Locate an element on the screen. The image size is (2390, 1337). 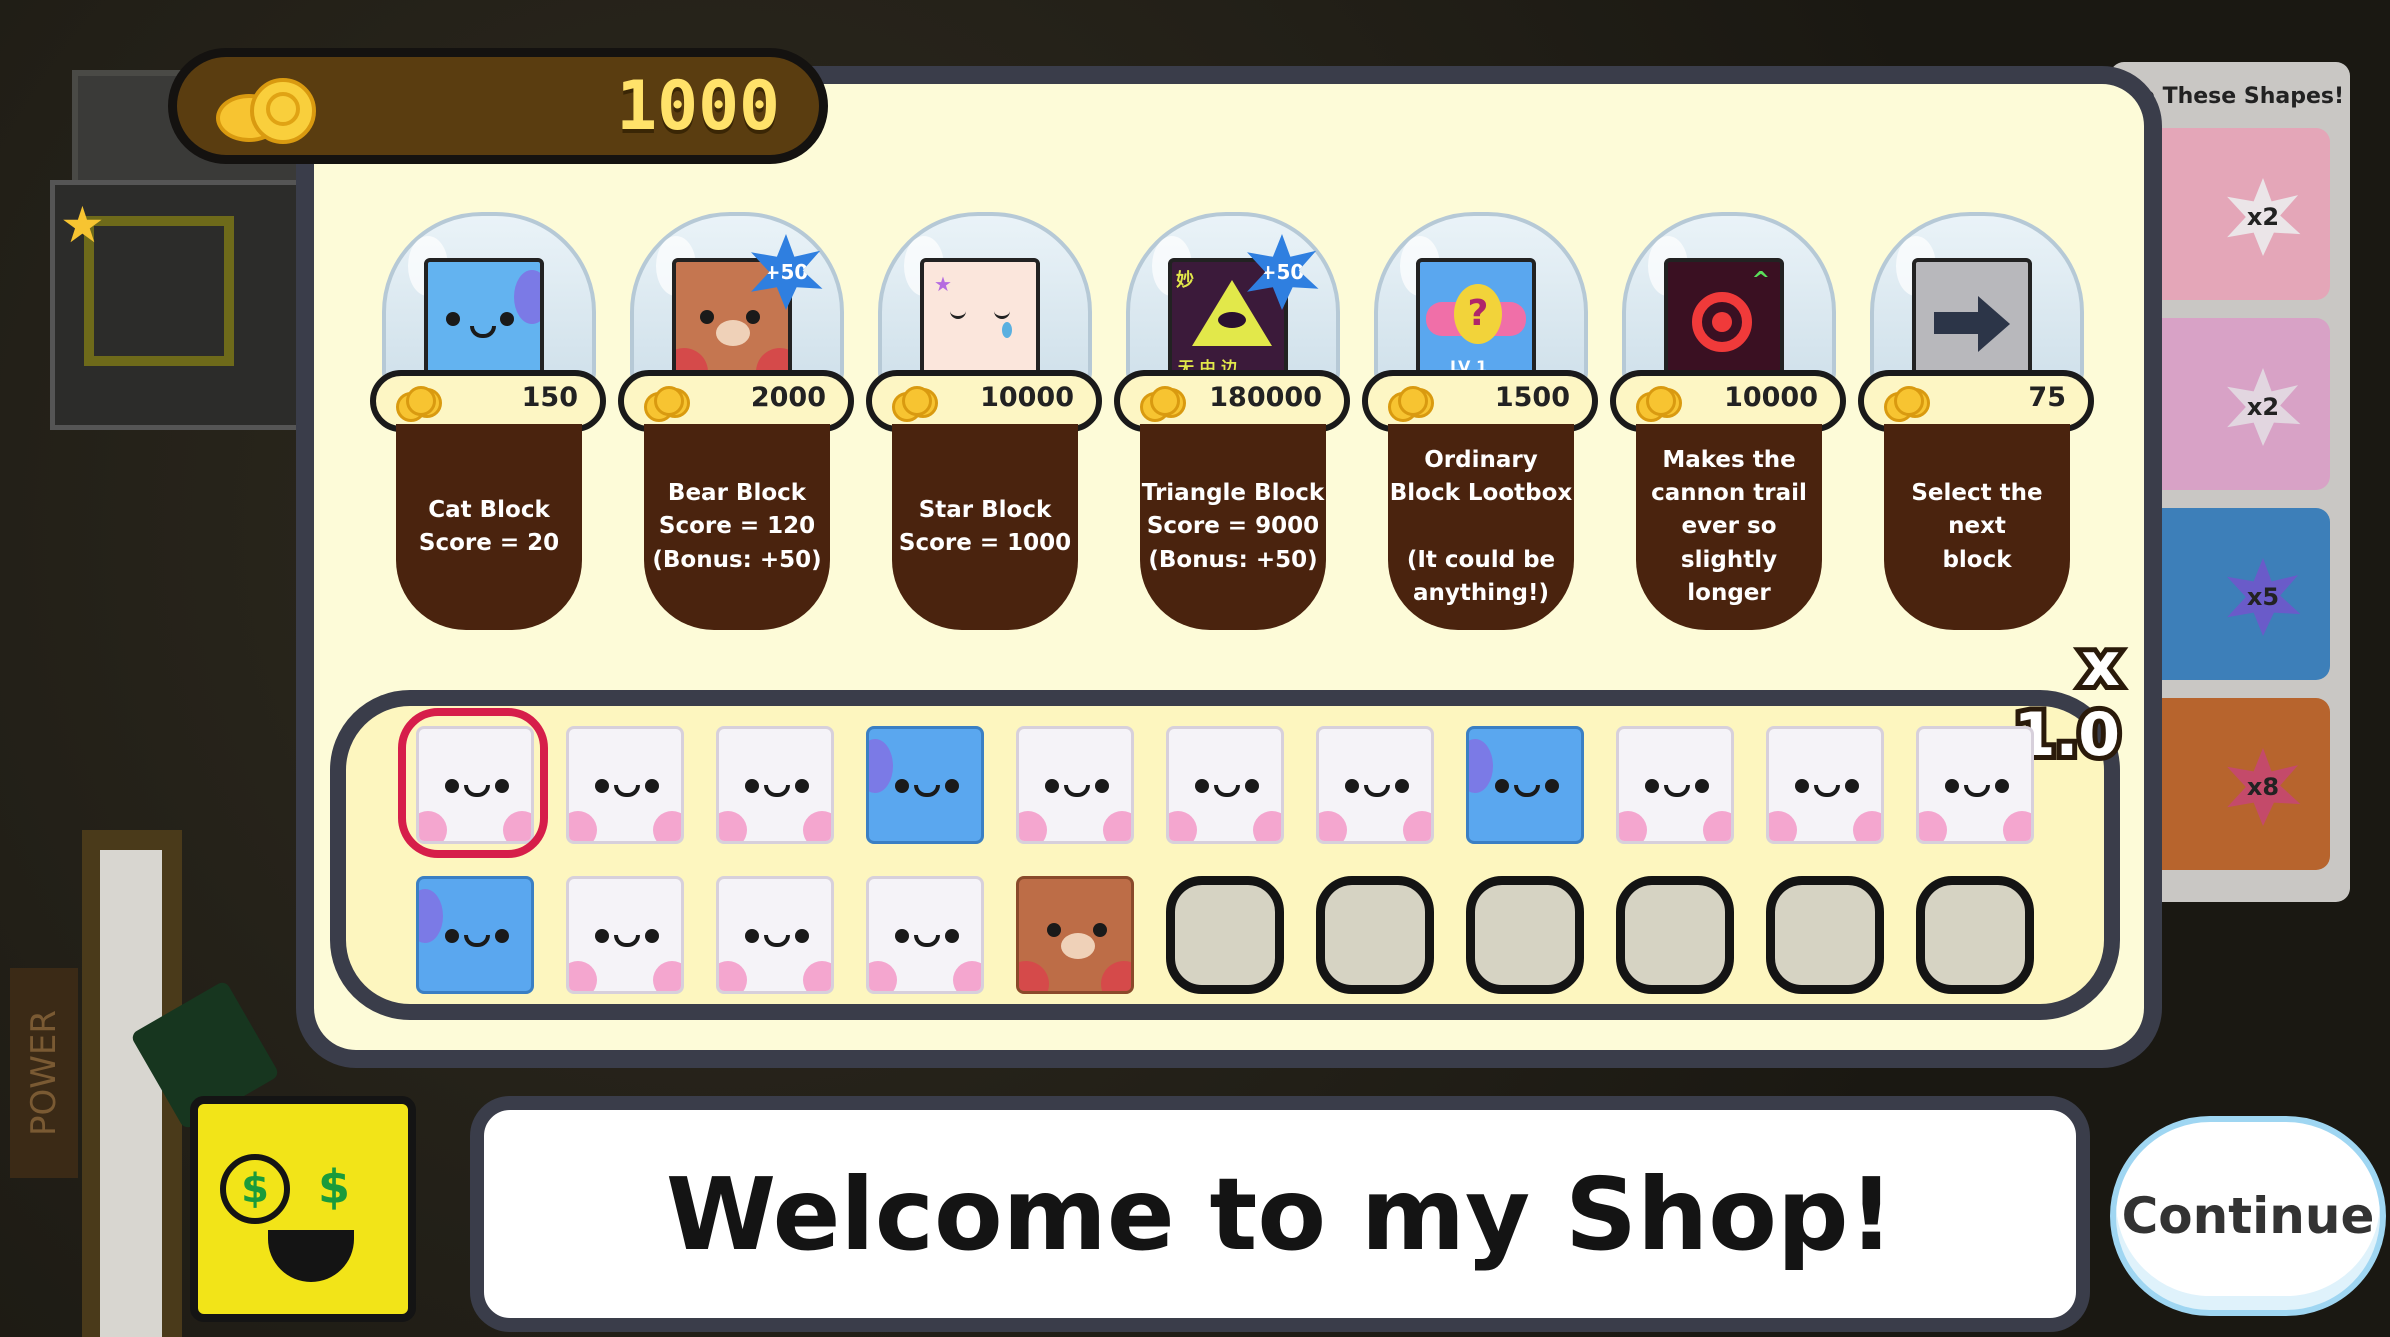
price-value: 75 is located at coordinates (2047, 397).